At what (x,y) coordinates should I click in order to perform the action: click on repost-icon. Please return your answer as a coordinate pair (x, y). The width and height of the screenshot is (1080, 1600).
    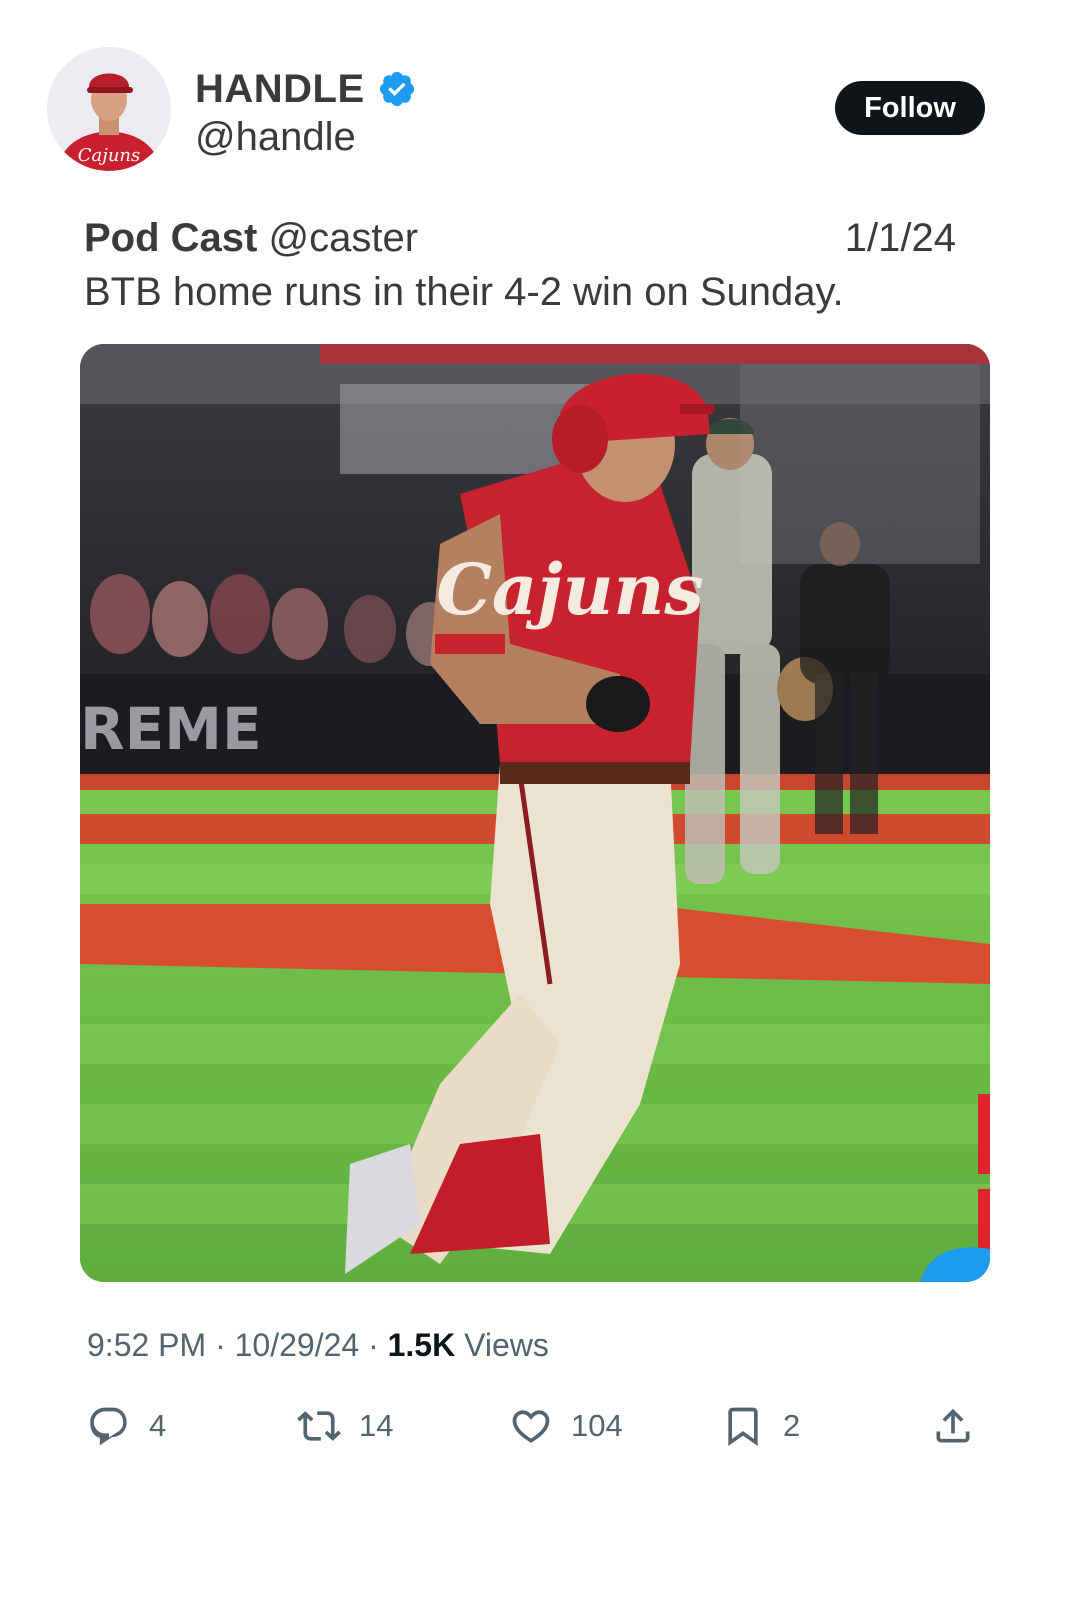
    Looking at the image, I should click on (319, 1426).